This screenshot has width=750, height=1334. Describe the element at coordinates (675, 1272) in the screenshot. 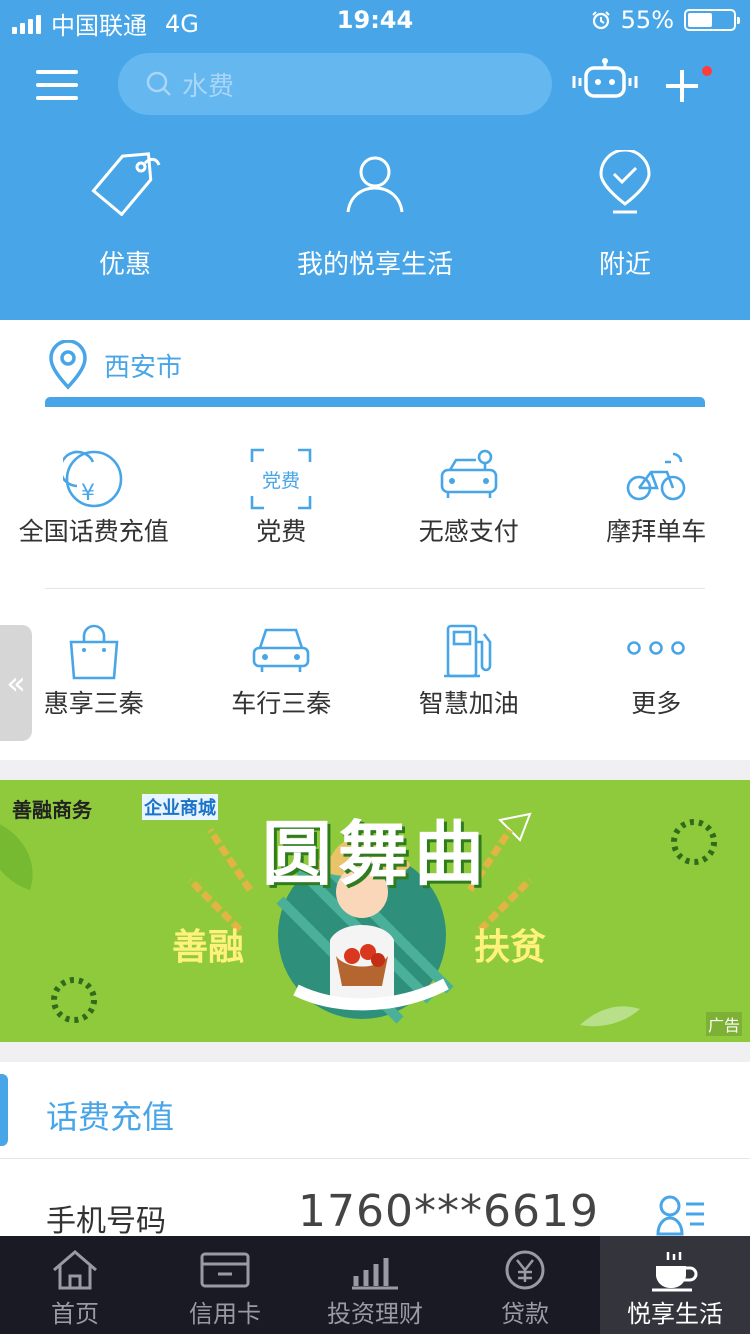

I see `coffee-cup-icon` at that location.